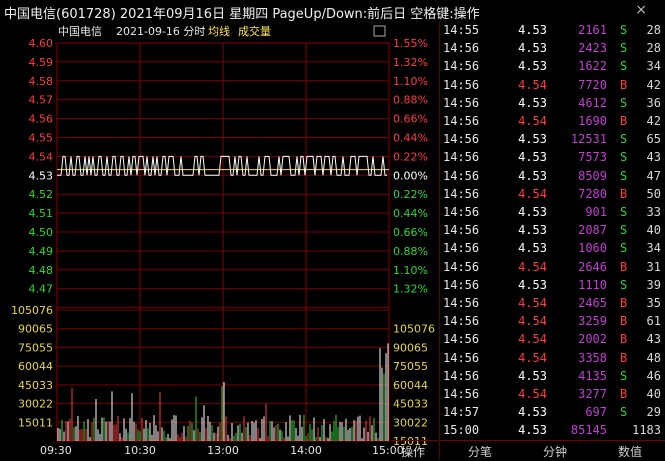 This screenshot has height=461, width=665. I want to click on price-tick: 4.51, so click(41, 213).